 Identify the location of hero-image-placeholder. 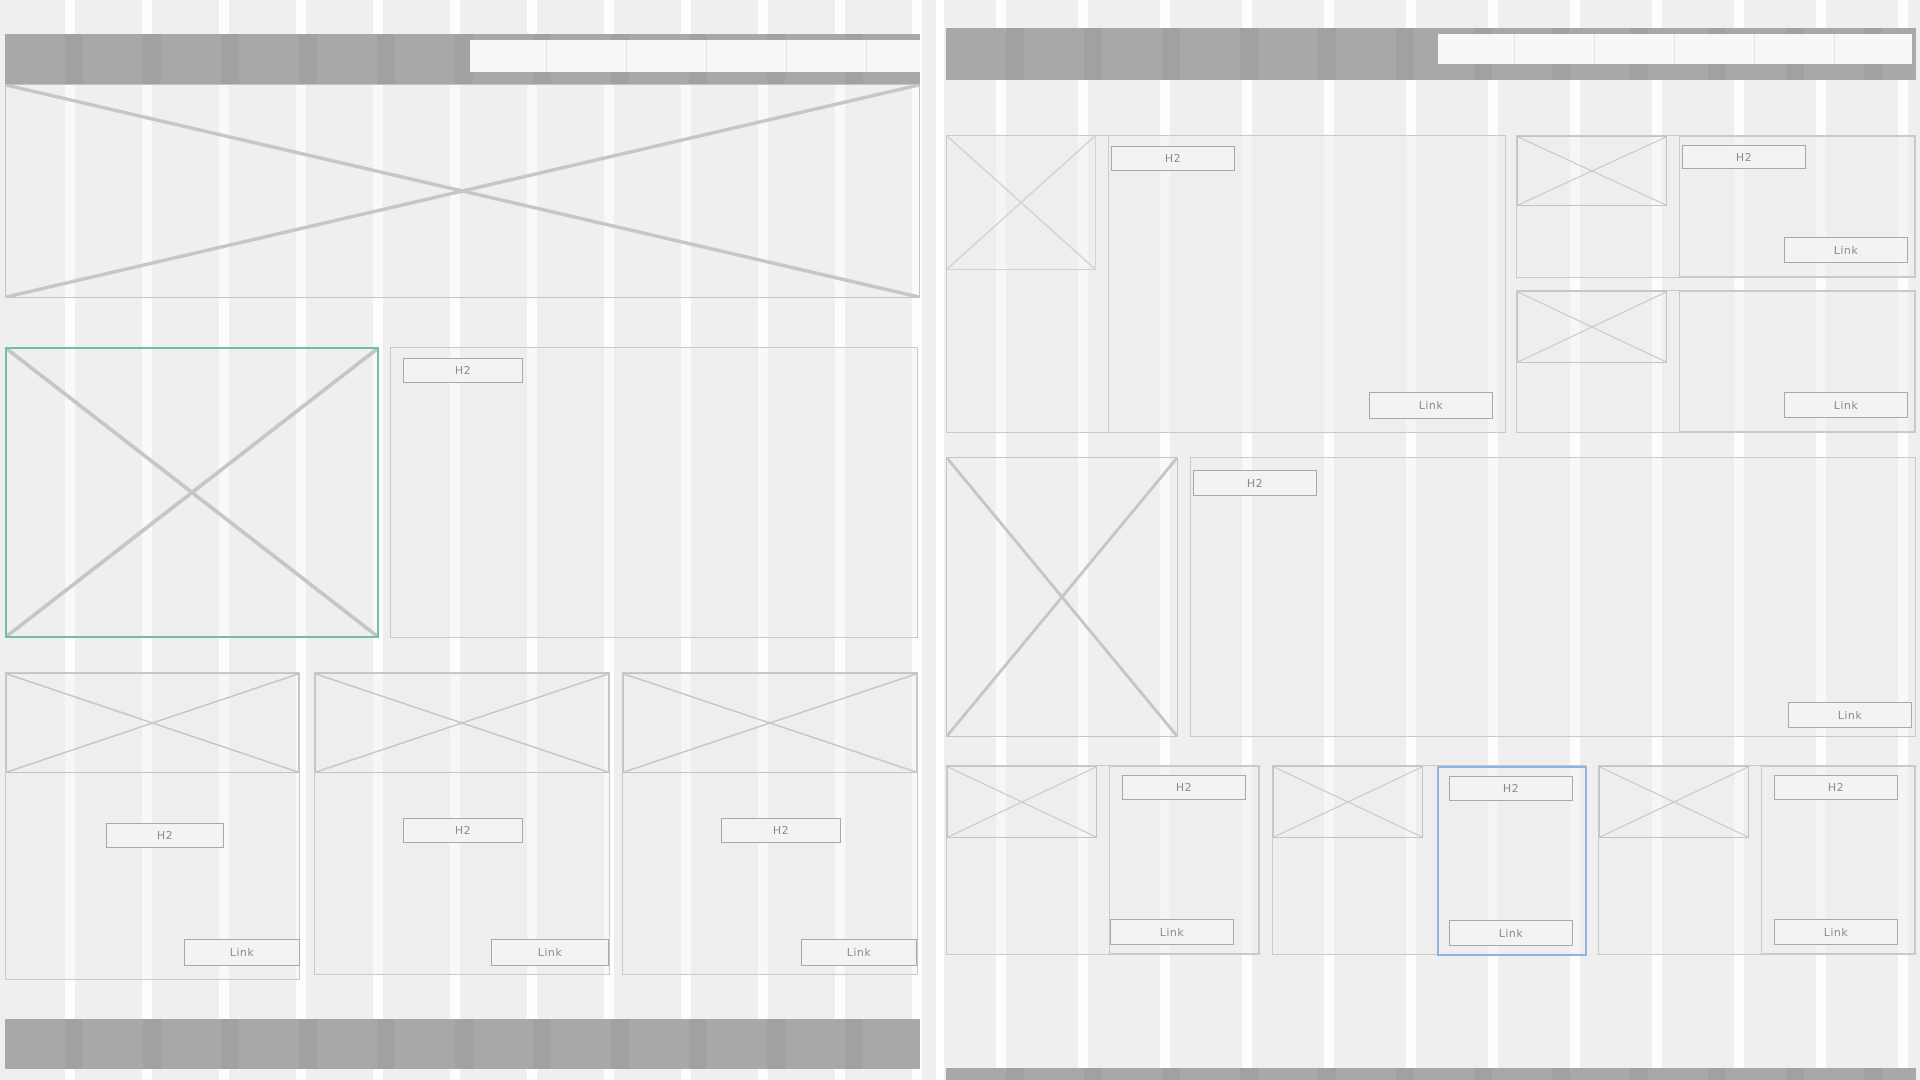
(462, 191).